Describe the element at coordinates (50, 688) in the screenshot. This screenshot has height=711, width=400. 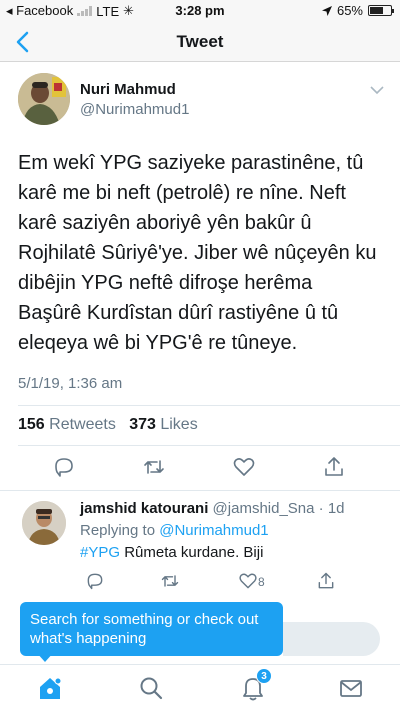
I see `home-icon` at that location.